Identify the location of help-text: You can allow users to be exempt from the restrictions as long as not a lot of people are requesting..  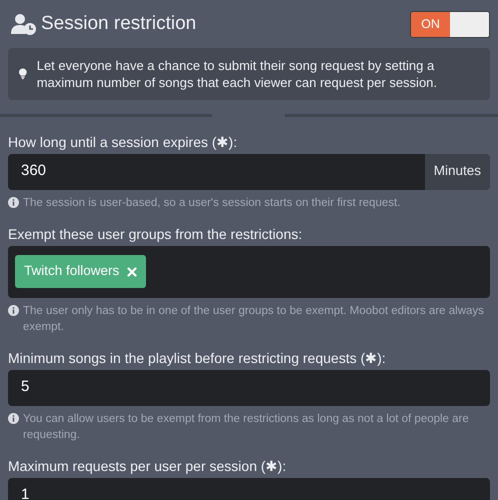
(246, 427).